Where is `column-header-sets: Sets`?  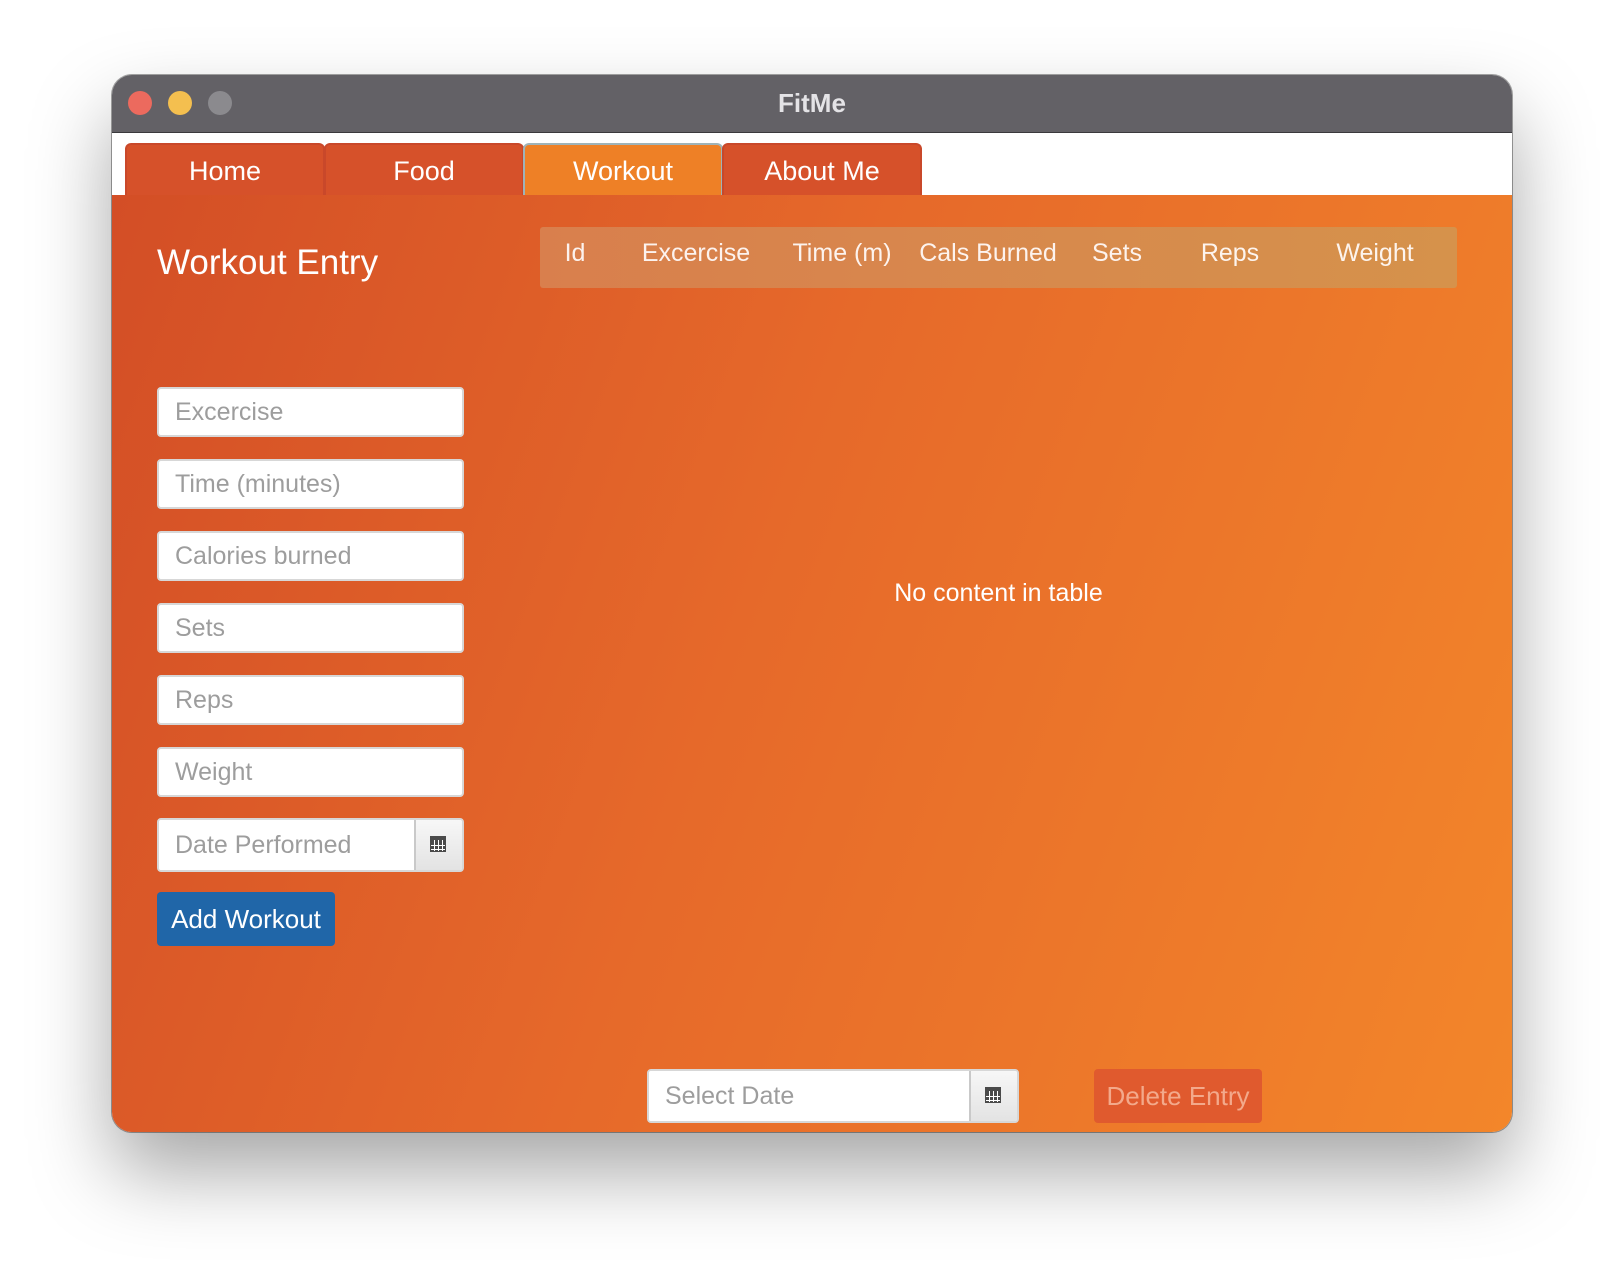
column-header-sets: Sets is located at coordinates (1117, 253).